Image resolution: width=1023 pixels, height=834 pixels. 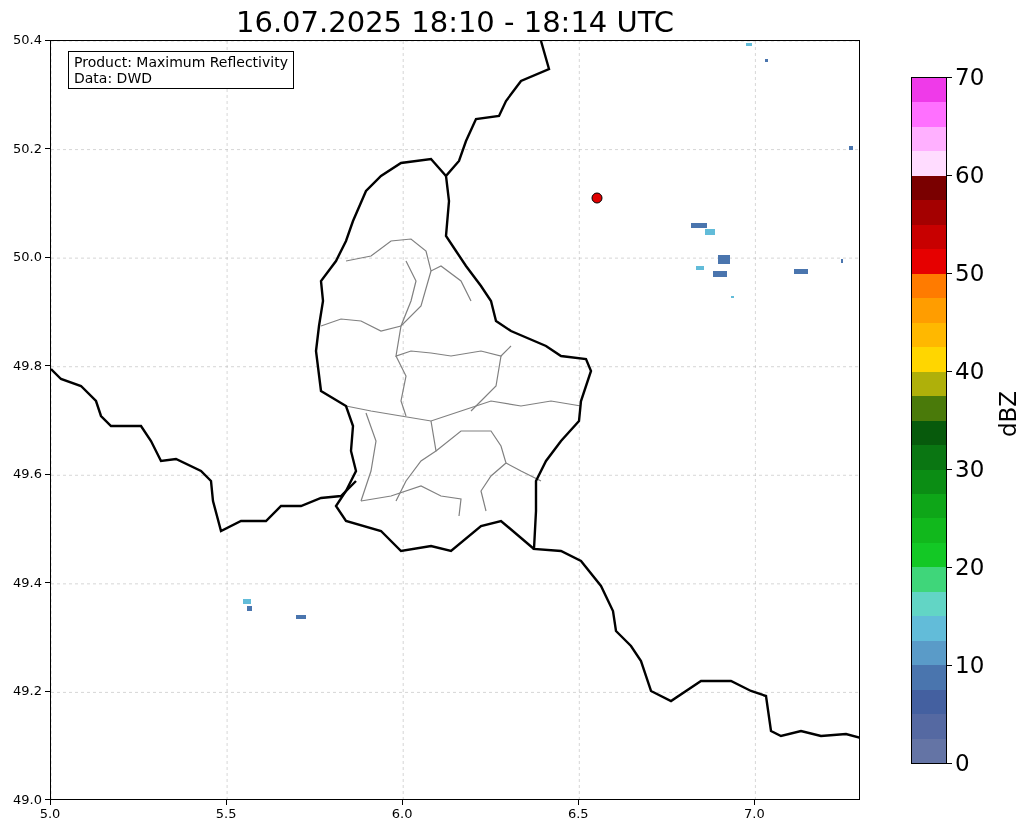 I want to click on y-tick-label: 49.0, so click(x=27, y=800).